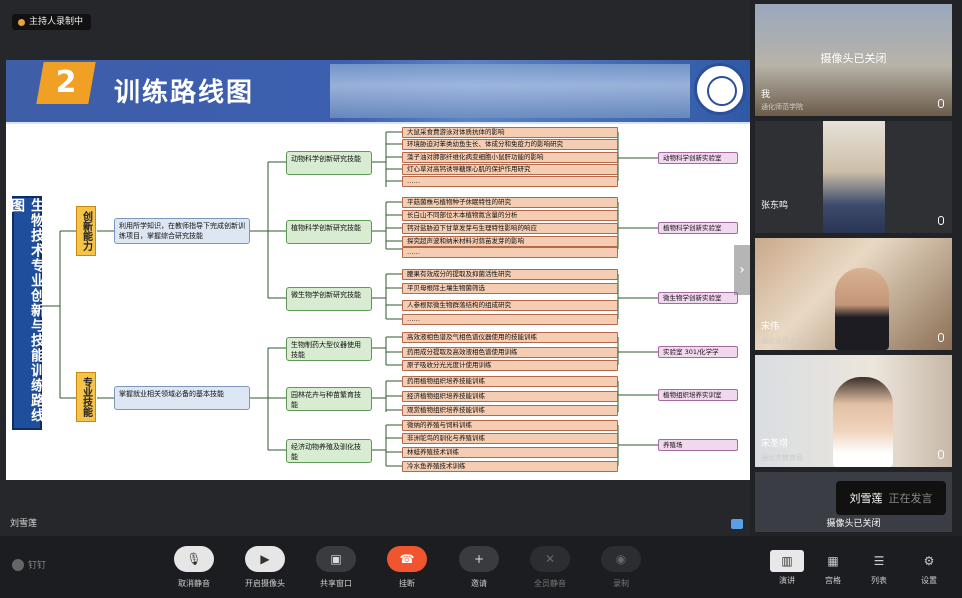  What do you see at coordinates (21, 22) in the screenshot?
I see `recording-dot-icon` at bounding box center [21, 22].